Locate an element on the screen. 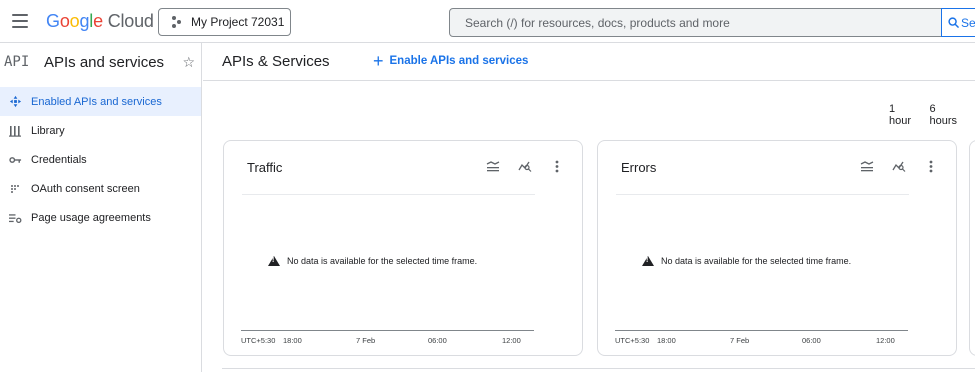  sidebar-title: APIs and services is located at coordinates (104, 62).